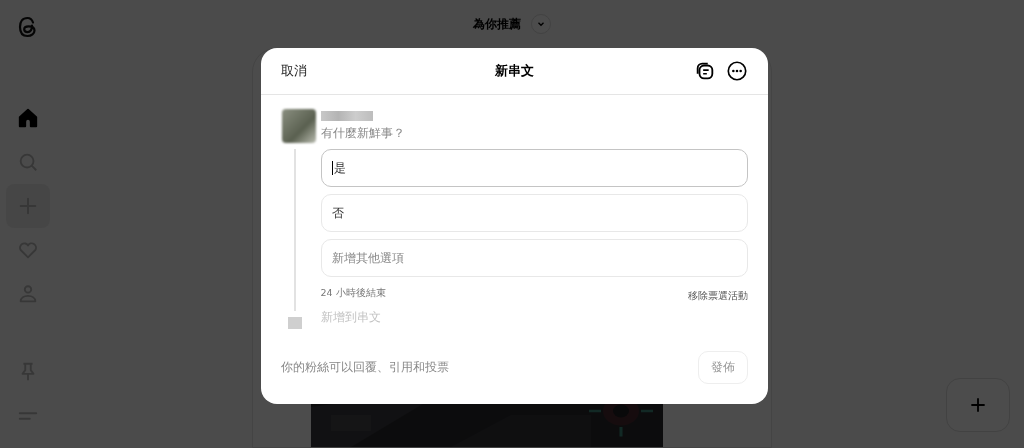 This screenshot has width=1024, height=448. Describe the element at coordinates (294, 323) in the screenshot. I see `small-avatar` at that location.